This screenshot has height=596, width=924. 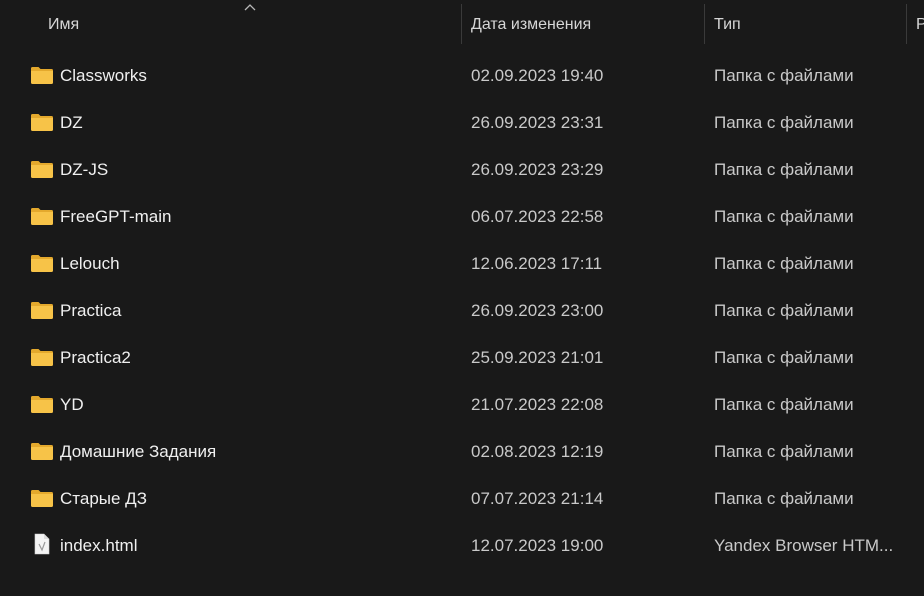 What do you see at coordinates (537, 498) in the screenshot?
I see `file-date-modified: 07.07.2023 21:14` at bounding box center [537, 498].